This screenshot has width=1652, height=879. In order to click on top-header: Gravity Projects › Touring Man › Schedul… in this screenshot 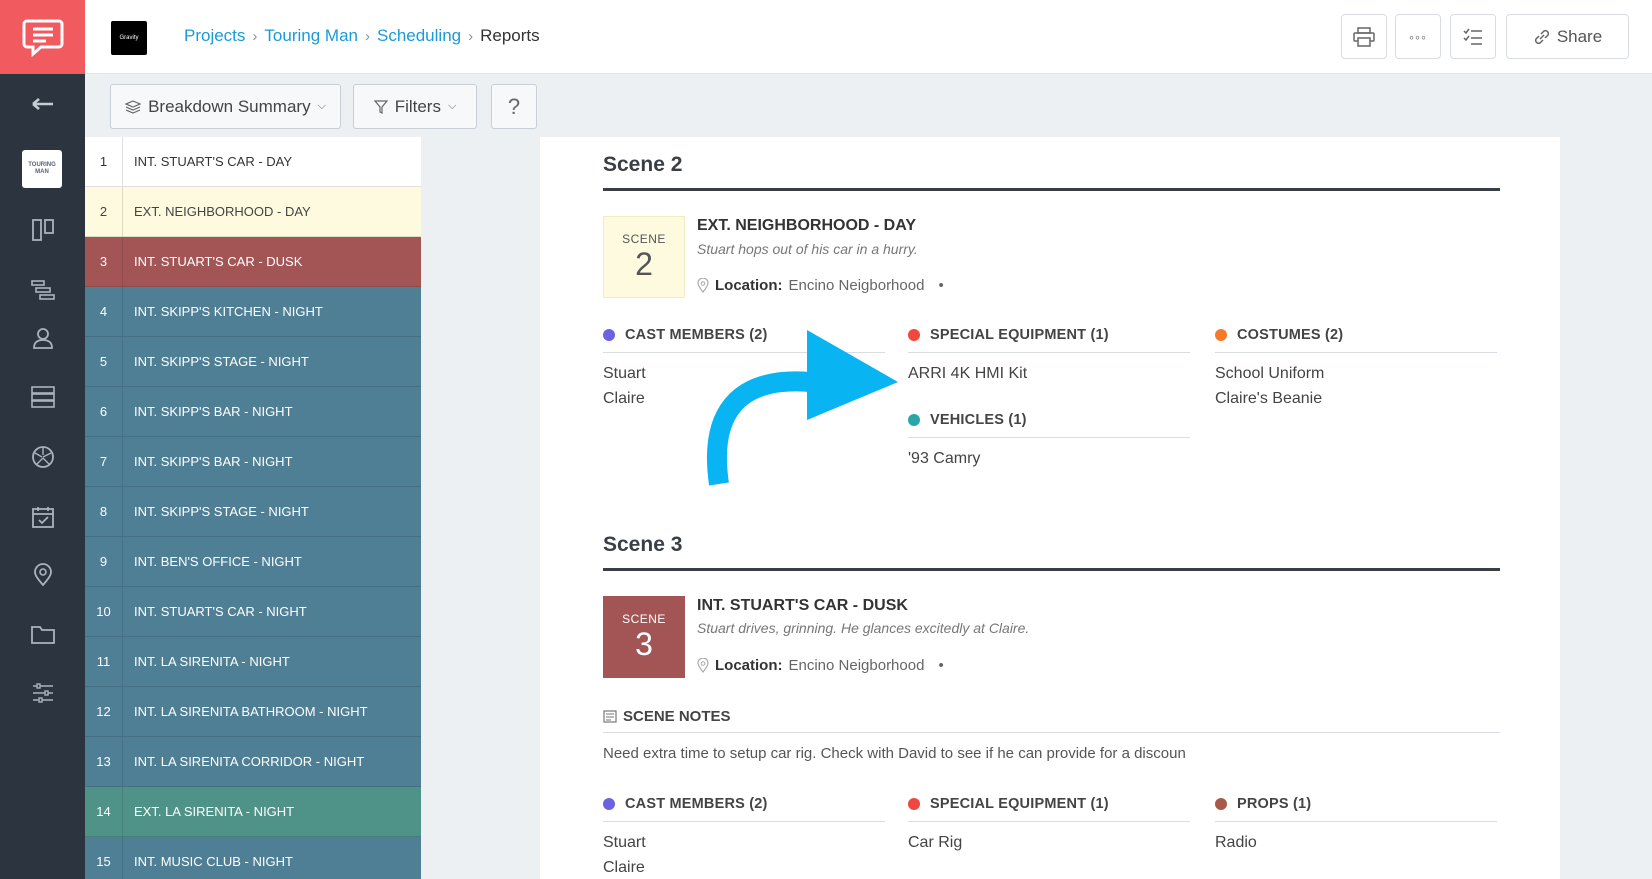, I will do `click(868, 37)`.